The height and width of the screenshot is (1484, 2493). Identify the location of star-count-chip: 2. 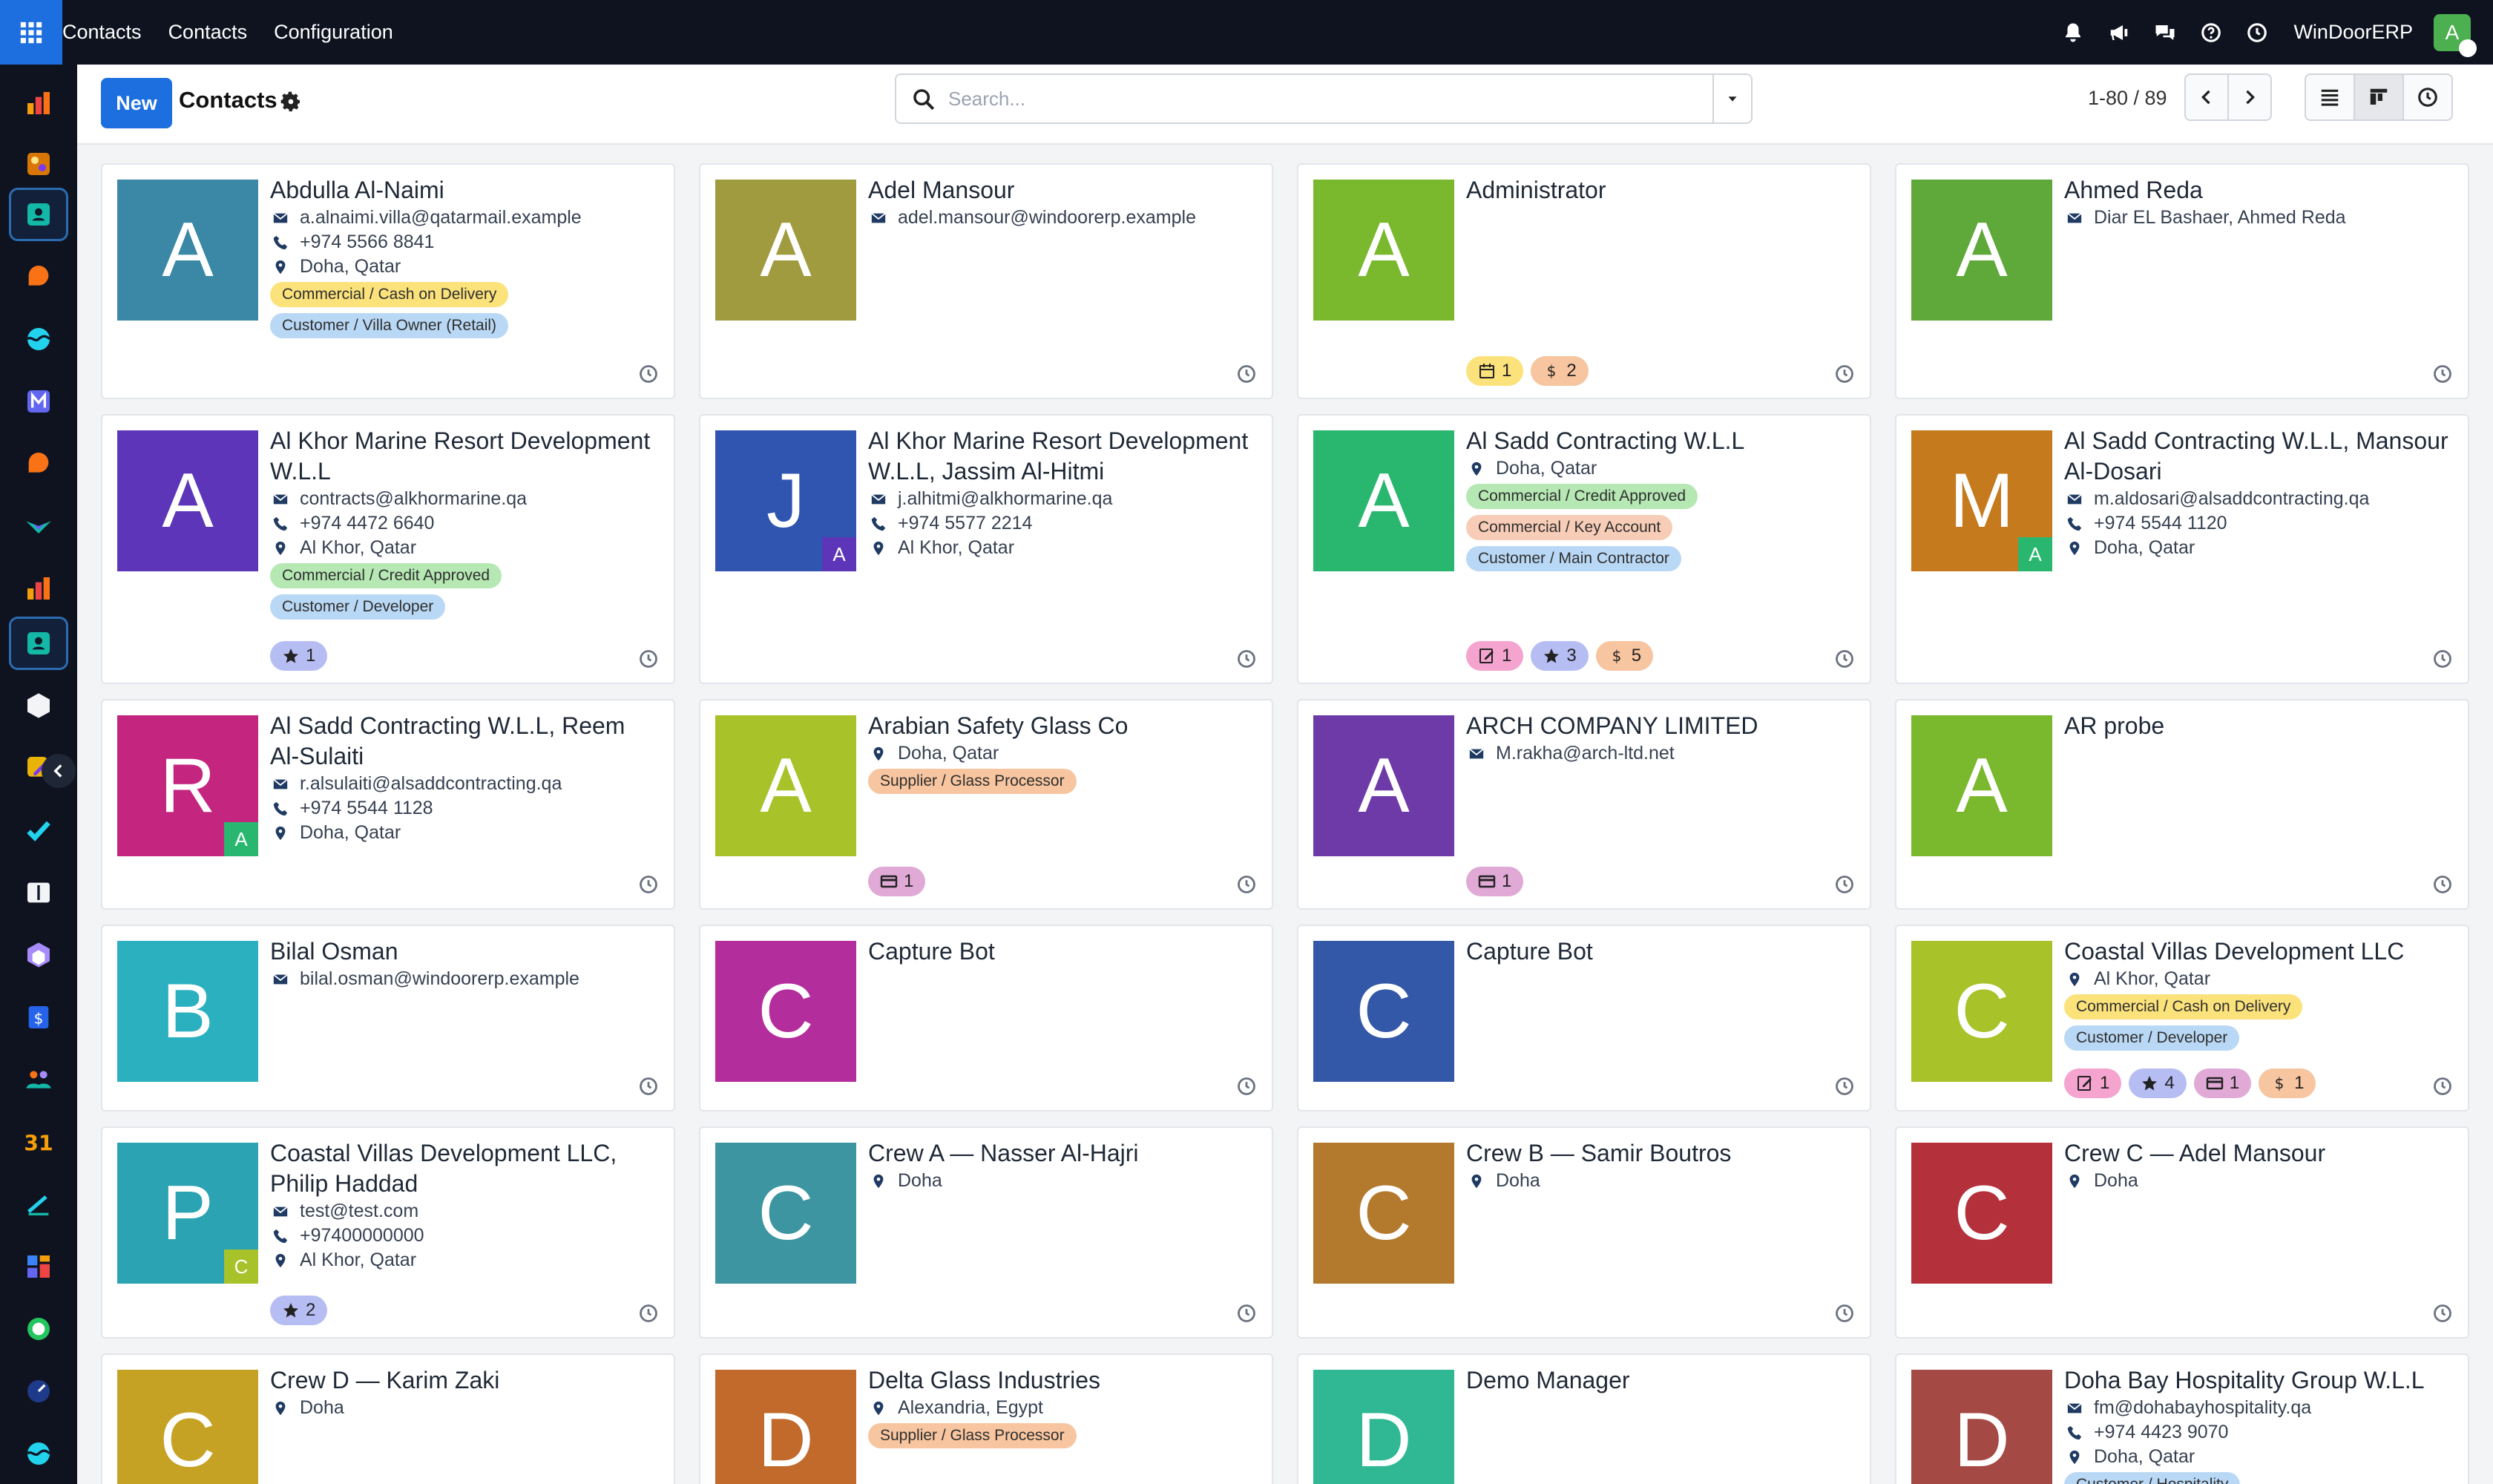
(299, 1310).